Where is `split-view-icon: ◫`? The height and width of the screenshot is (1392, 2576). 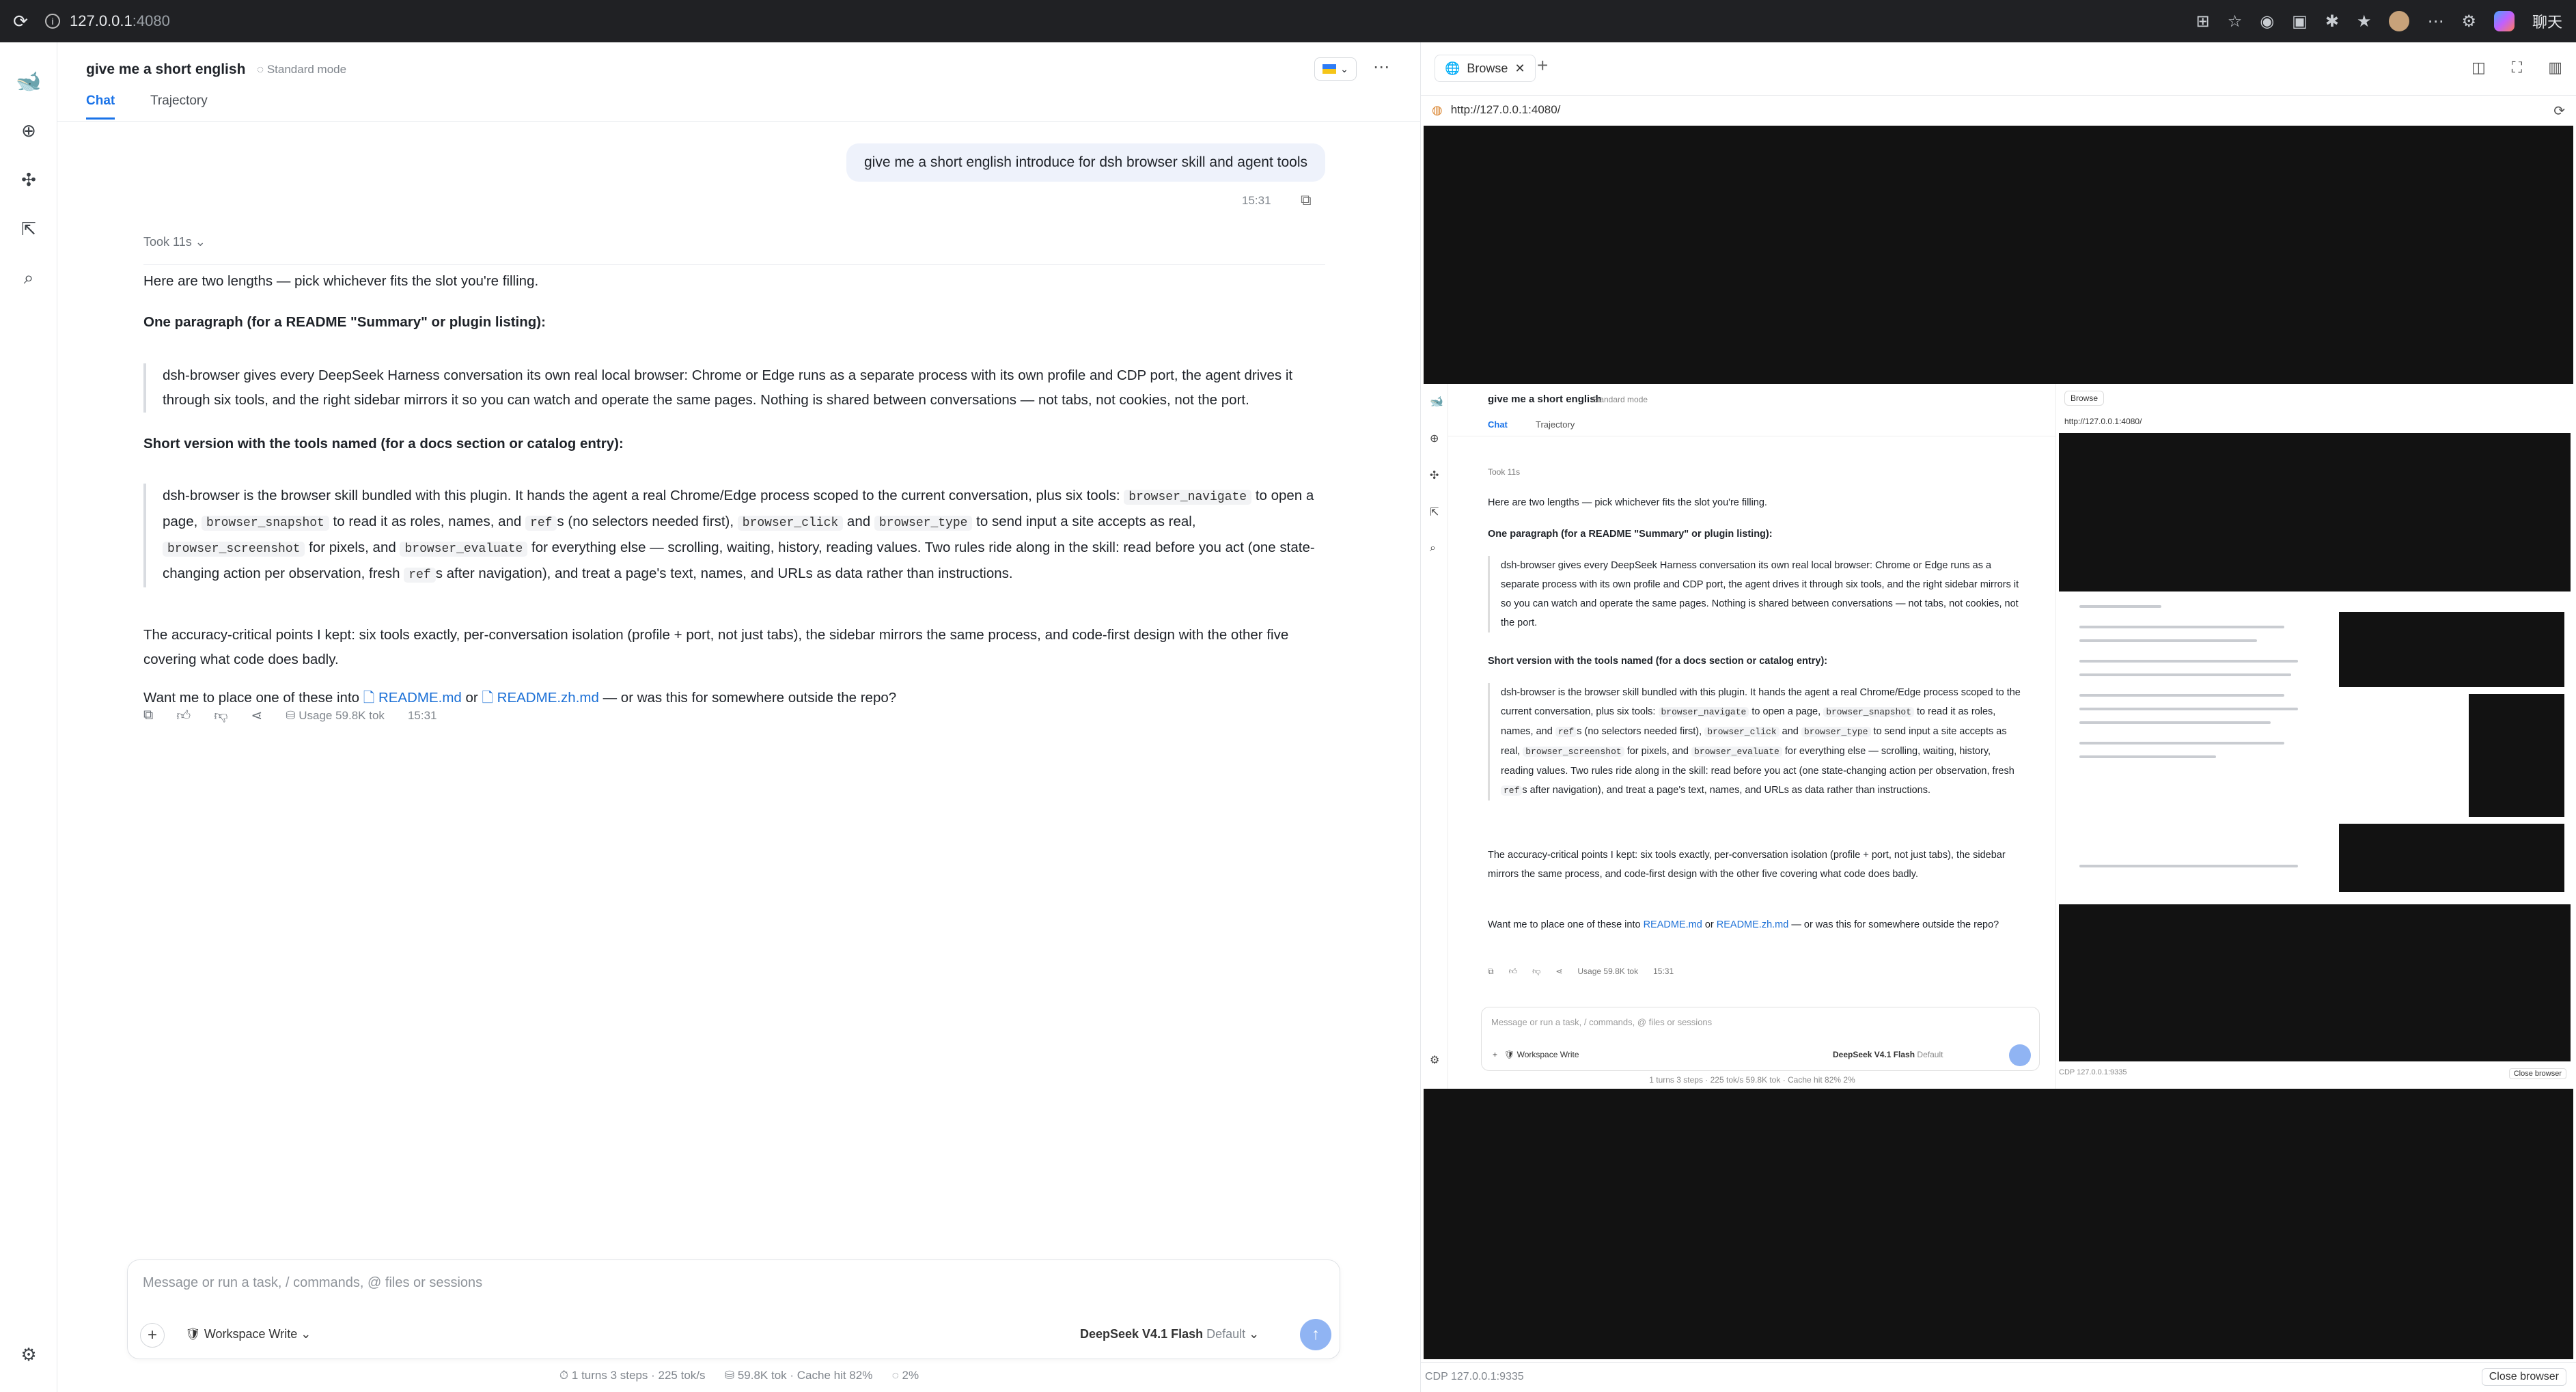 split-view-icon: ◫ is located at coordinates (2478, 67).